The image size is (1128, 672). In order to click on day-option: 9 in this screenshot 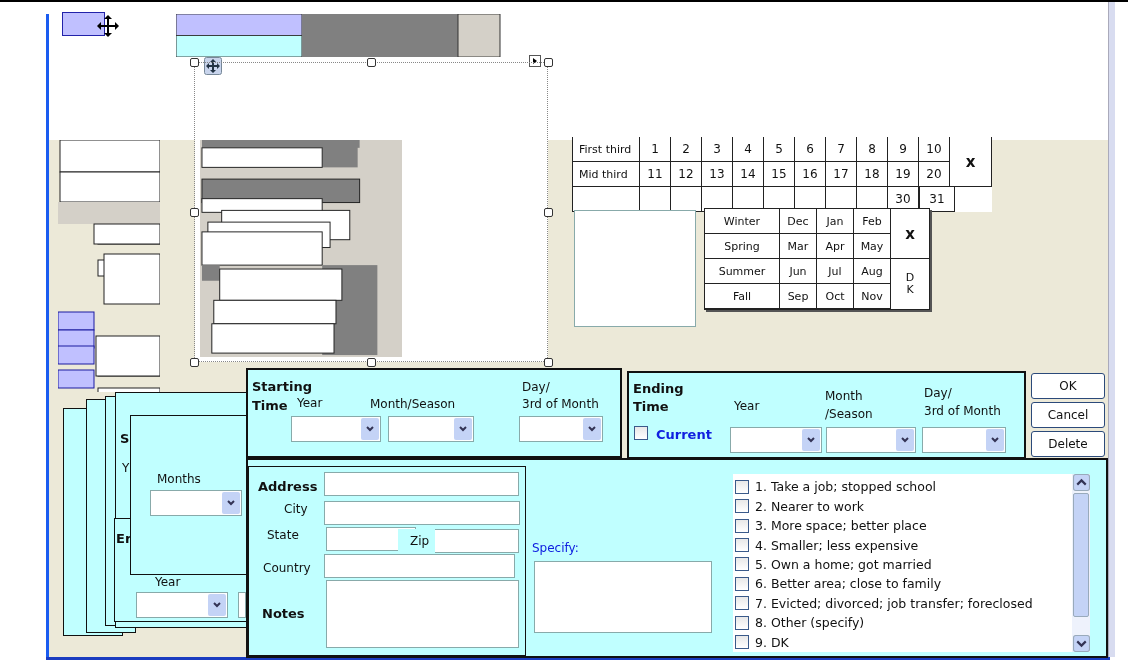, I will do `click(903, 149)`.